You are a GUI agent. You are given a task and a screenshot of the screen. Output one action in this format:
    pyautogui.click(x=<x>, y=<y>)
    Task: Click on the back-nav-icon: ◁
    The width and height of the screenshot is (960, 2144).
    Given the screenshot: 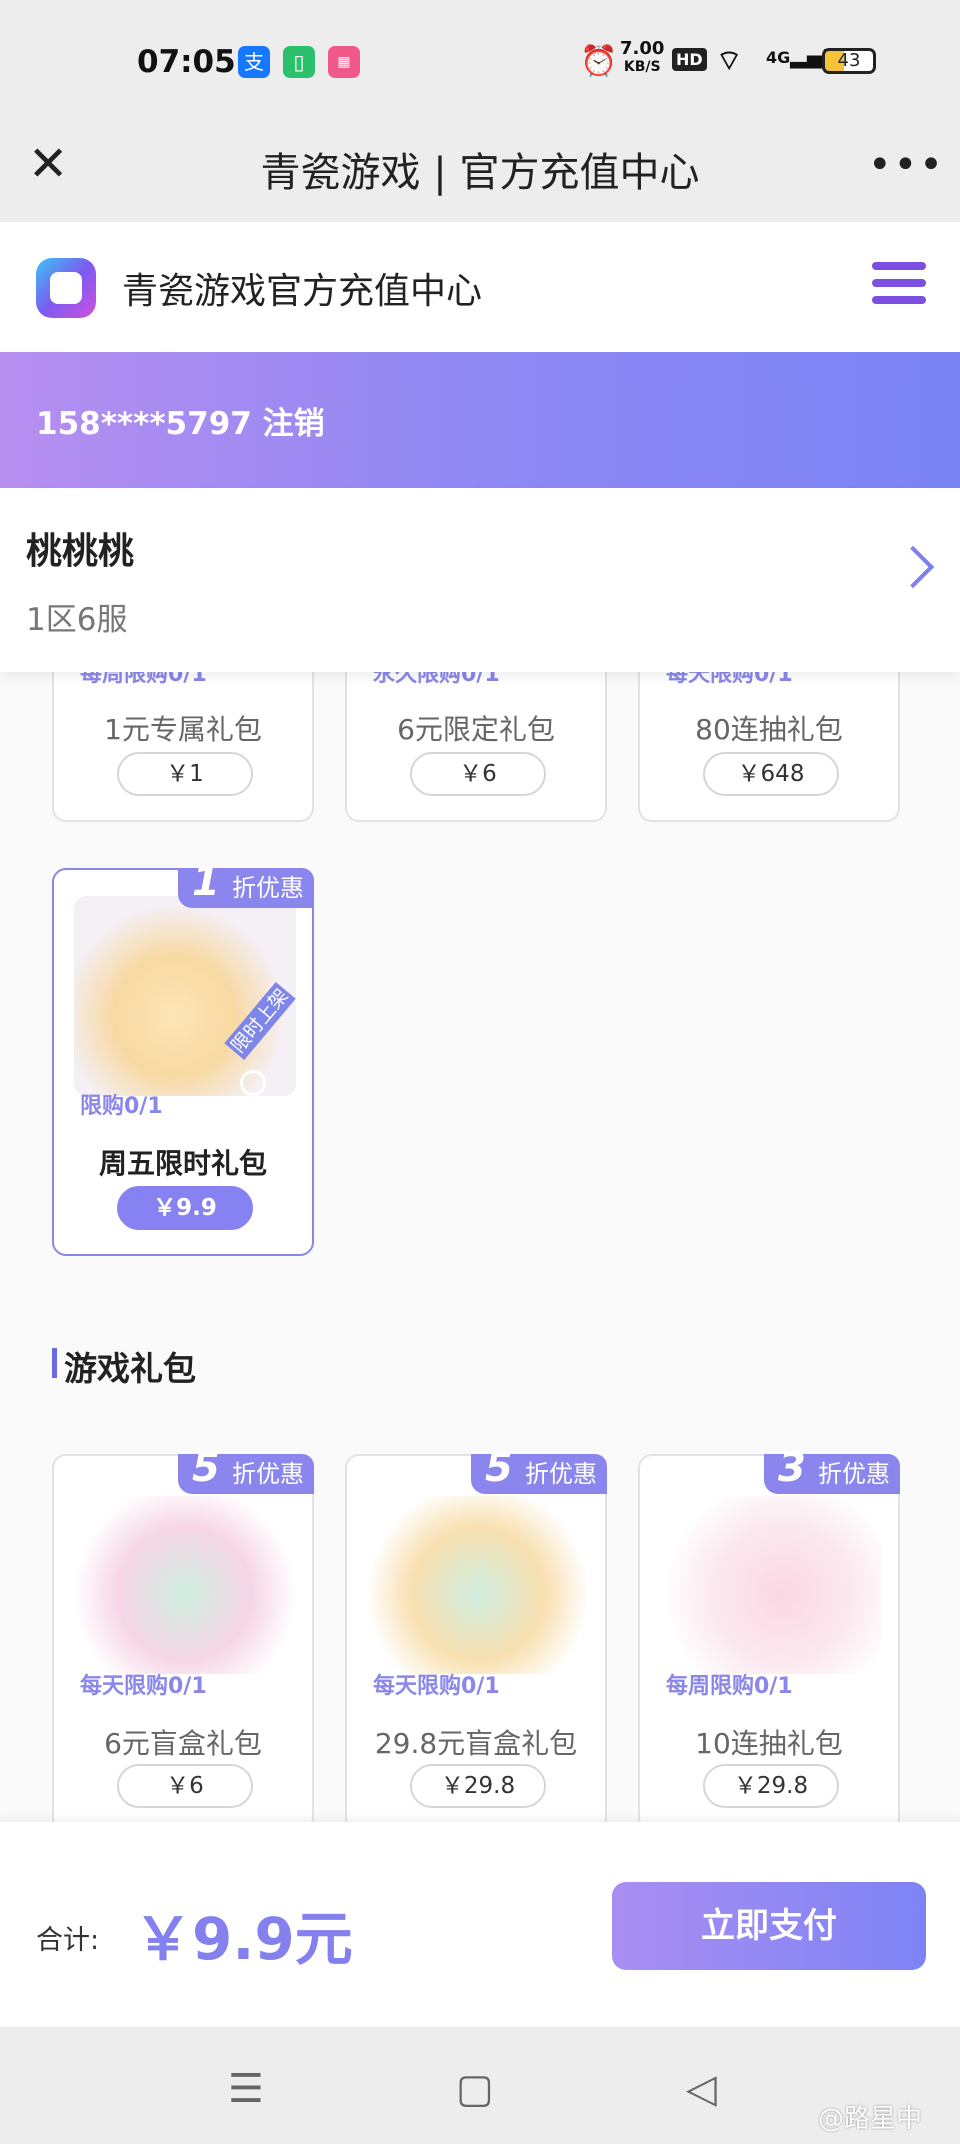 What is the action you would take?
    pyautogui.click(x=701, y=2089)
    